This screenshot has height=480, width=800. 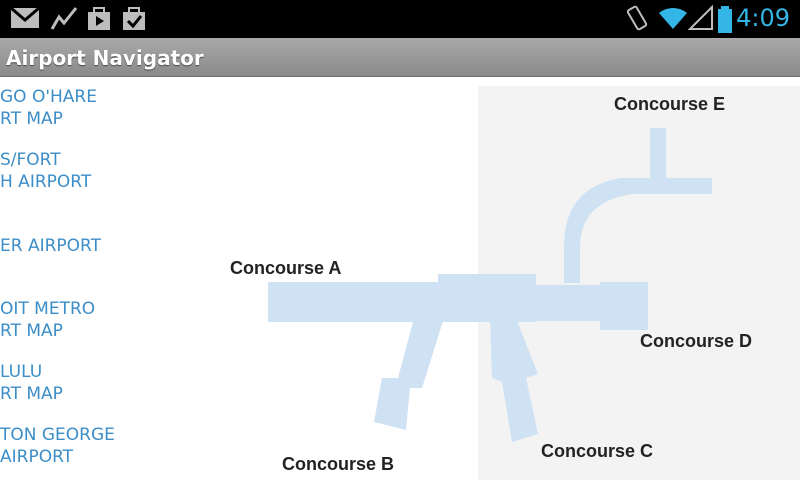 What do you see at coordinates (624, 306) in the screenshot?
I see `concourse-d-end-shape` at bounding box center [624, 306].